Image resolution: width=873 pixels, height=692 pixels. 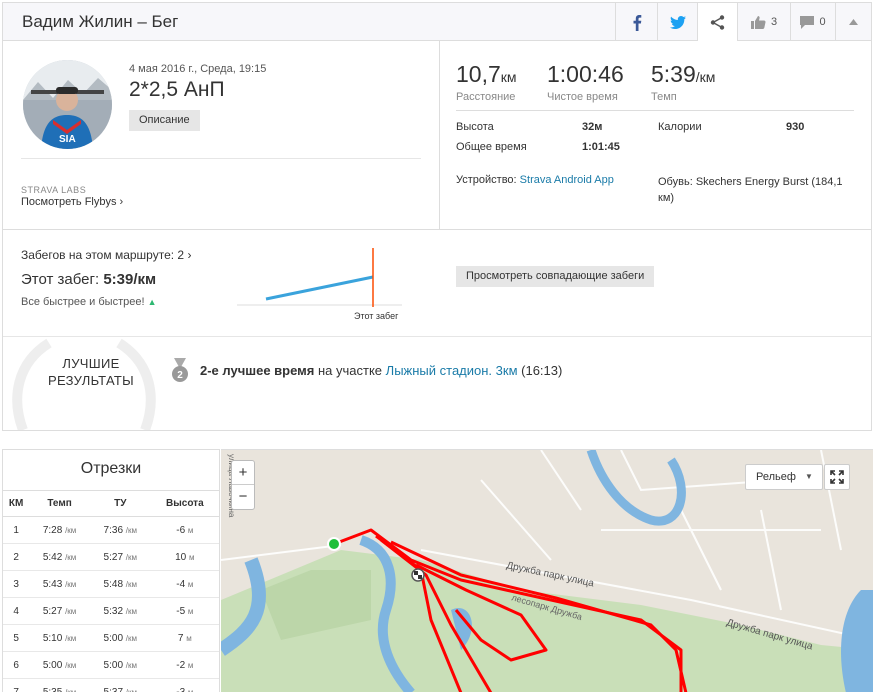 What do you see at coordinates (567, 180) in the screenshot?
I see `device-link: Strava Android App` at bounding box center [567, 180].